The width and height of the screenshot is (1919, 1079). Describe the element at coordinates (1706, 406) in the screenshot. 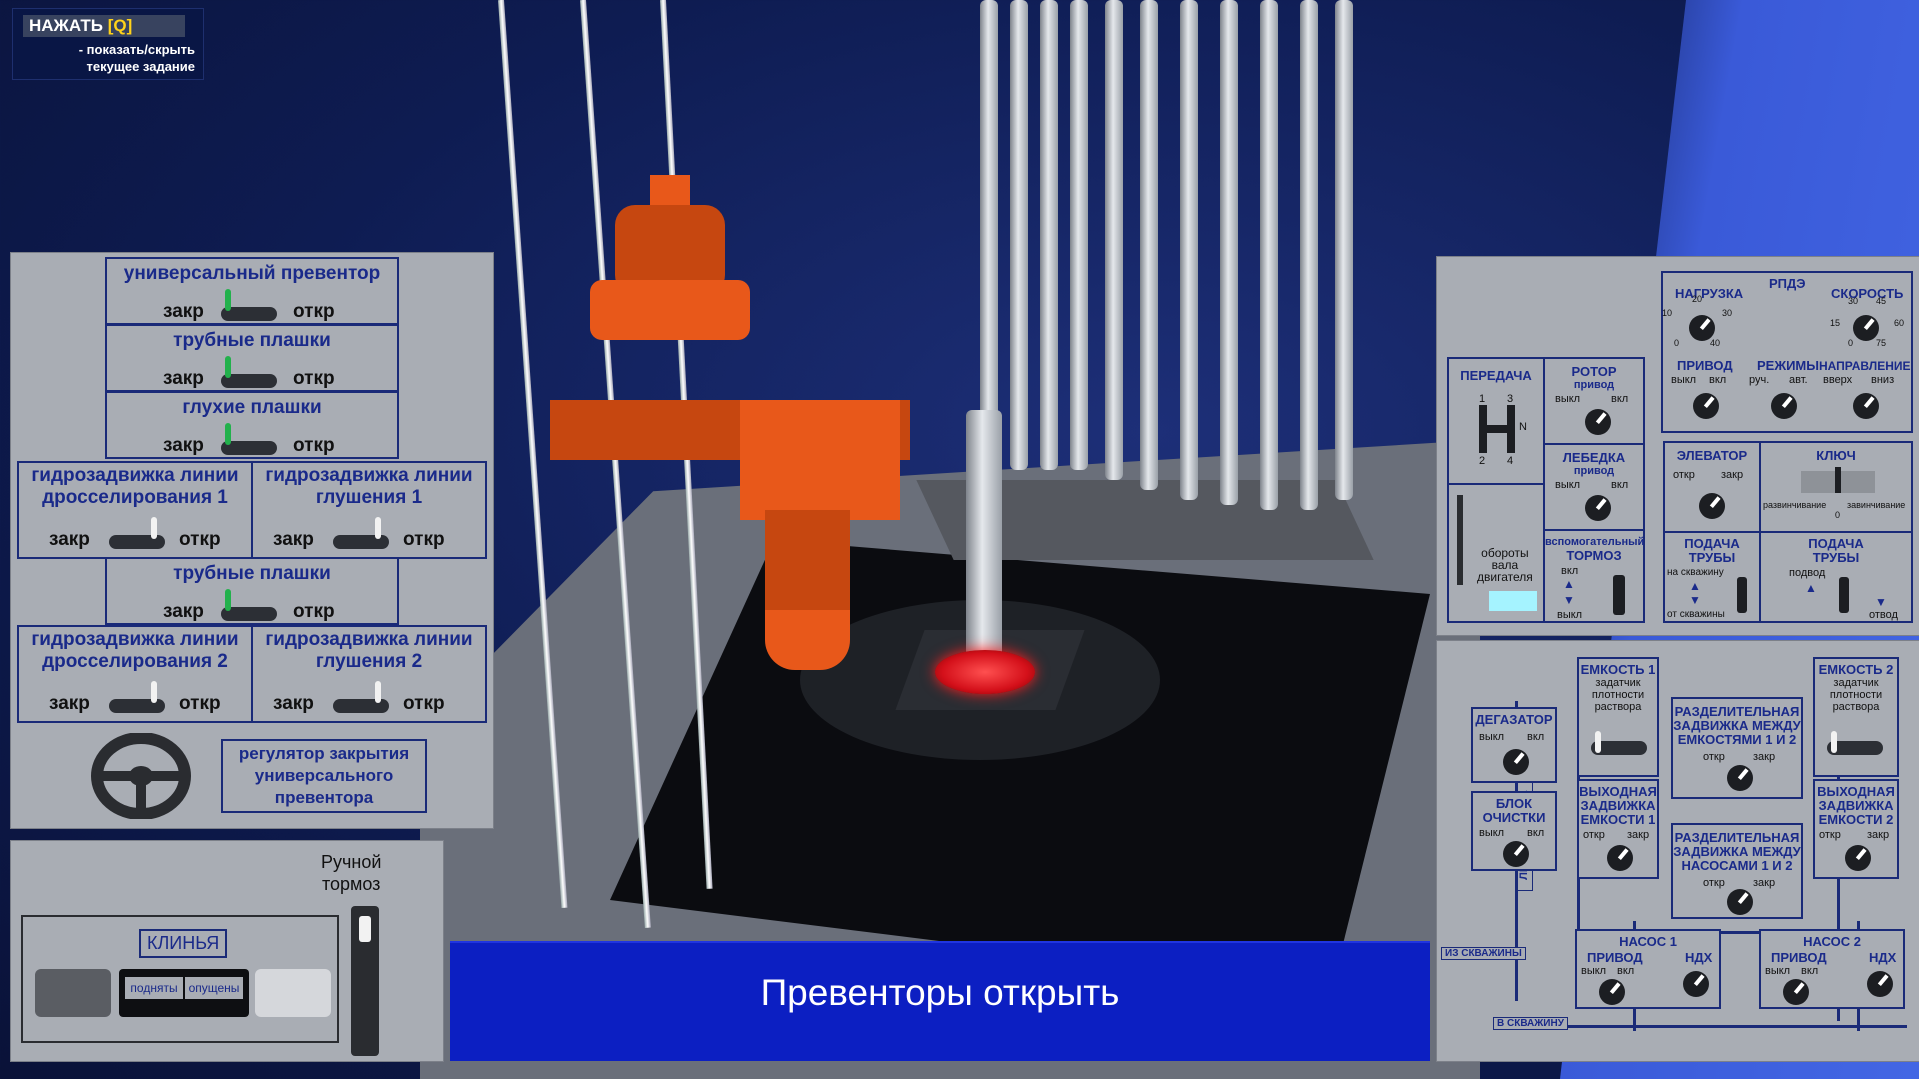

I see `rpde-drive-knob` at that location.